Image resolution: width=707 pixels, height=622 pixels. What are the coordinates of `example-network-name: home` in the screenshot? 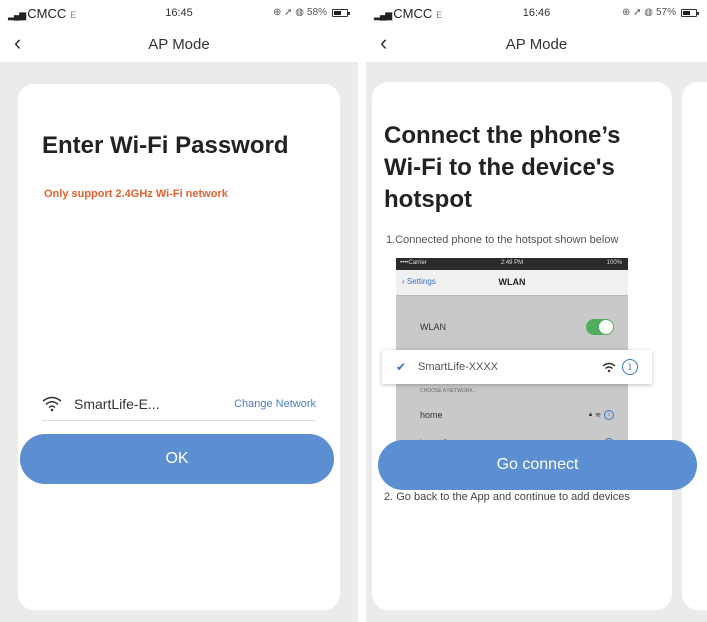 It's located at (431, 415).